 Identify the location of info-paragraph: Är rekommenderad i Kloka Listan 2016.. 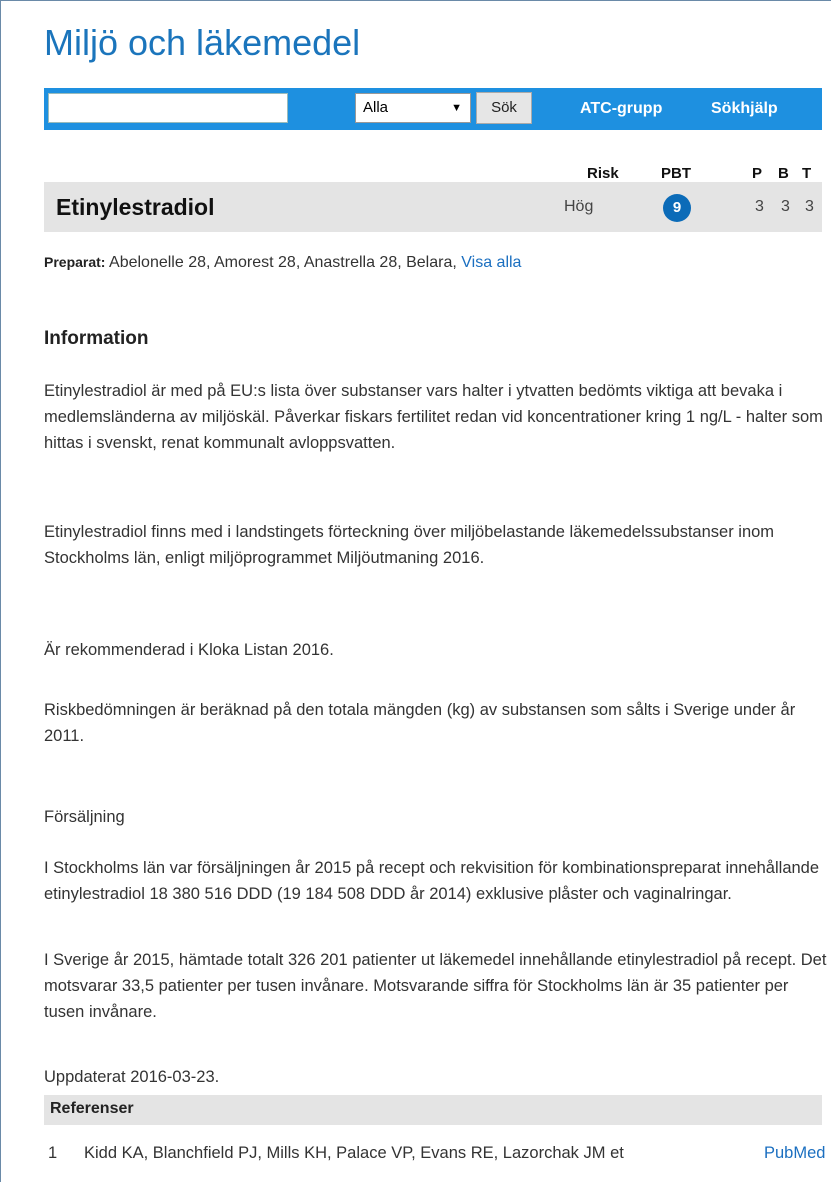
(189, 650).